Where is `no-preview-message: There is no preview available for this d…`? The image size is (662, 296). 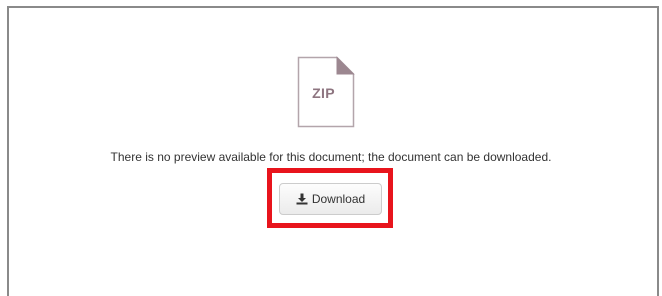 no-preview-message: There is no preview available for this d… is located at coordinates (331, 157).